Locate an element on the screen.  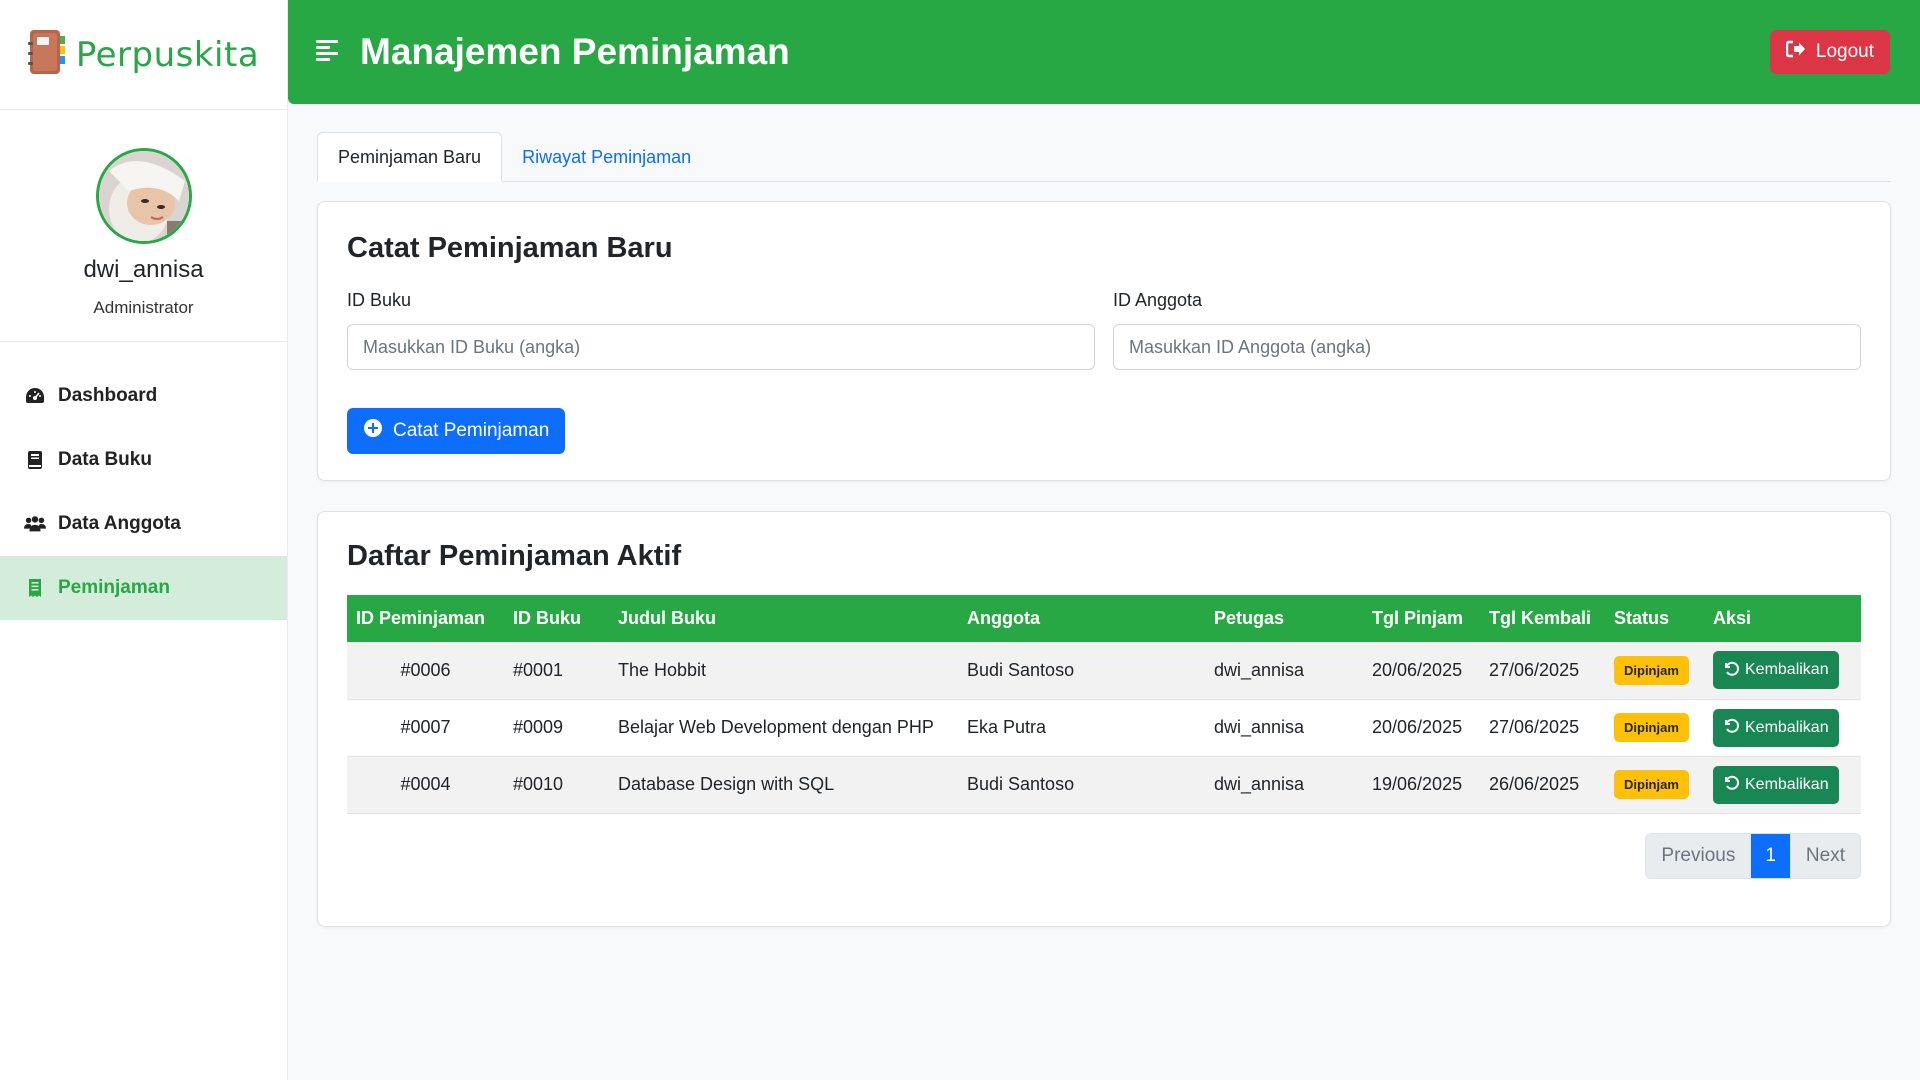
receipt-icon is located at coordinates (35, 588).